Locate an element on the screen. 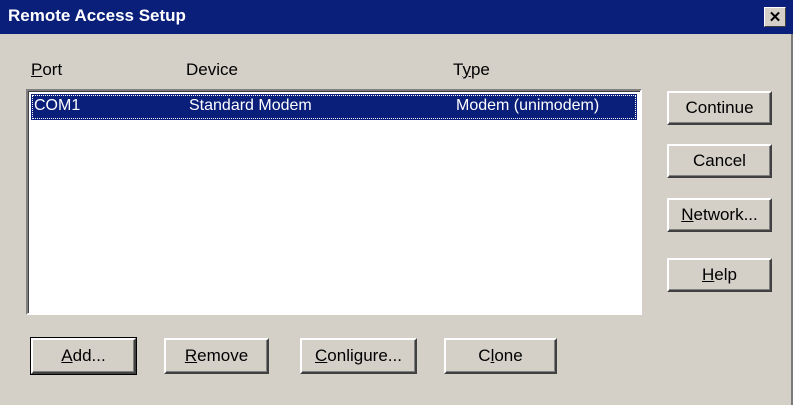 This screenshot has height=405, width=807. cancel-button: Cancel is located at coordinates (719, 161).